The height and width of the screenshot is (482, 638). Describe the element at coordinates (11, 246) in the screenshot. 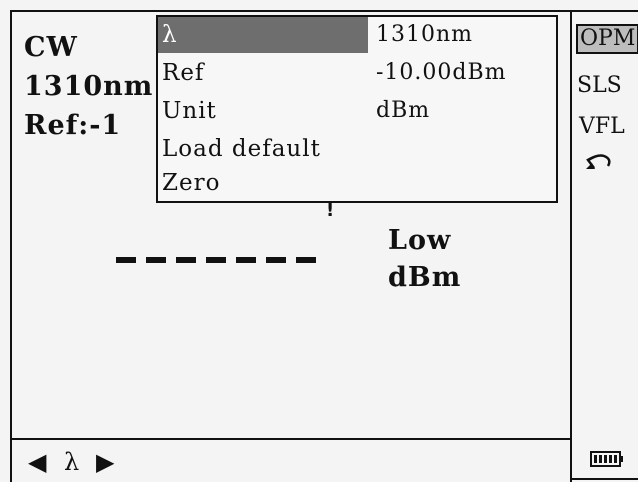

I see `frame-border-left` at that location.